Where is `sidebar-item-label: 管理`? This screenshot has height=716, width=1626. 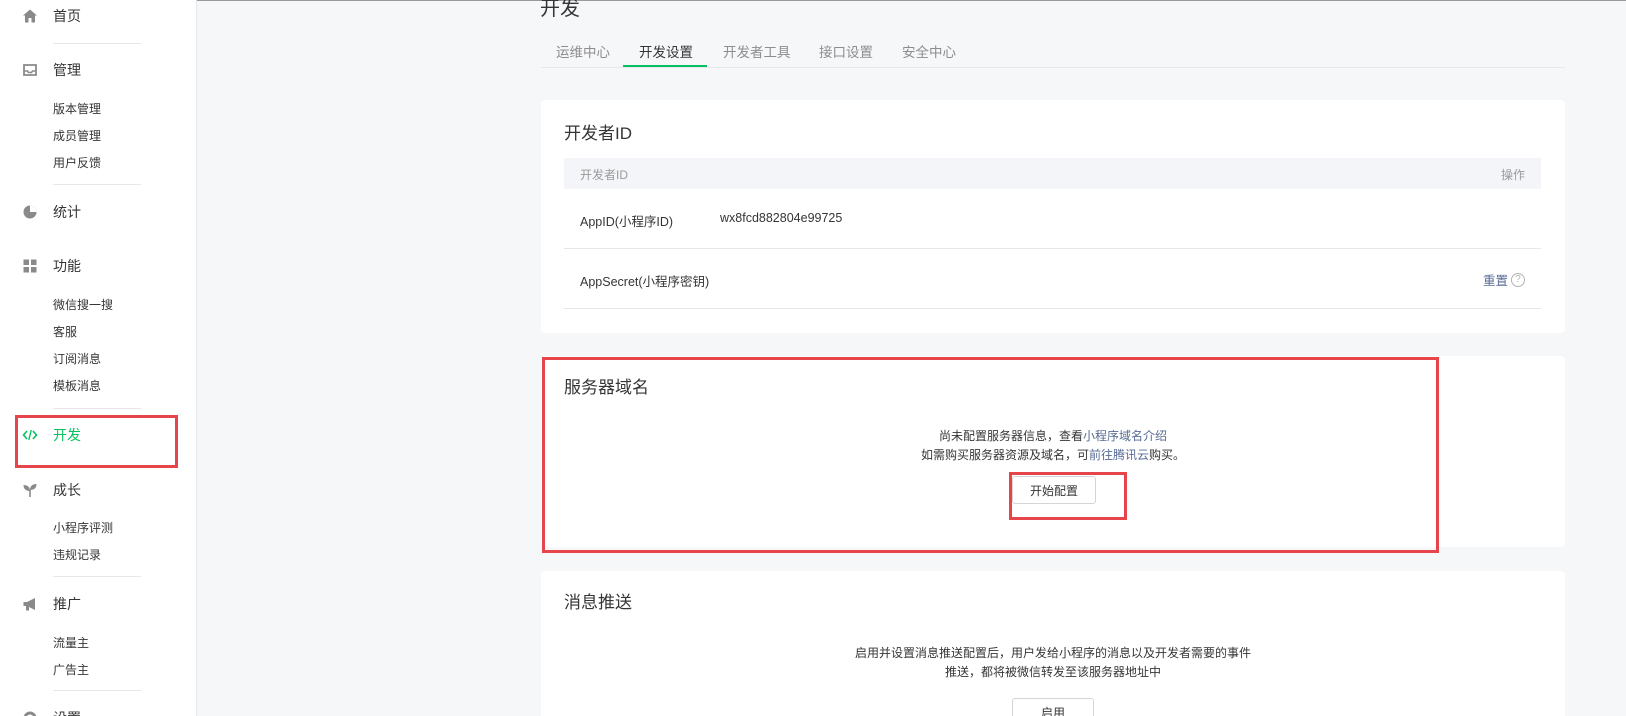
sidebar-item-label: 管理 is located at coordinates (67, 70).